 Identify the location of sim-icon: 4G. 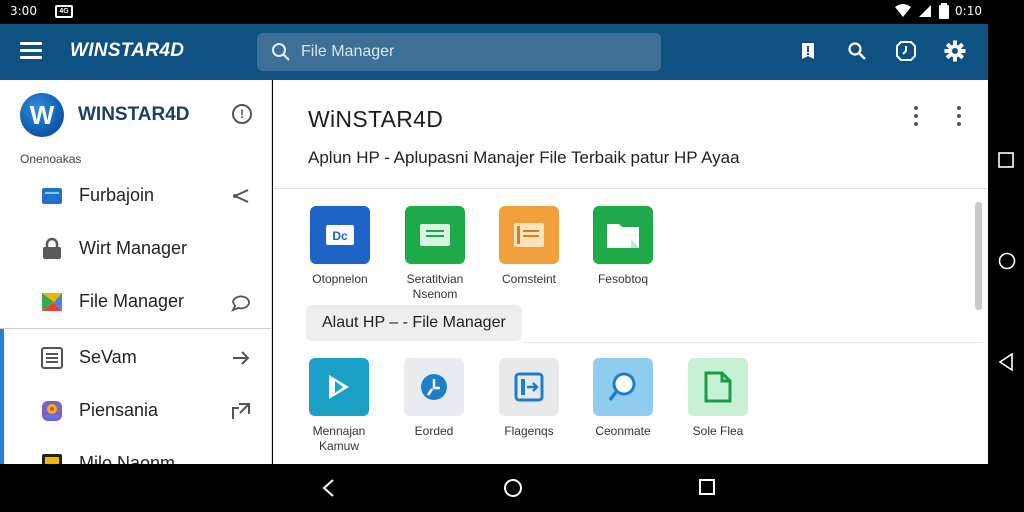
(64, 11).